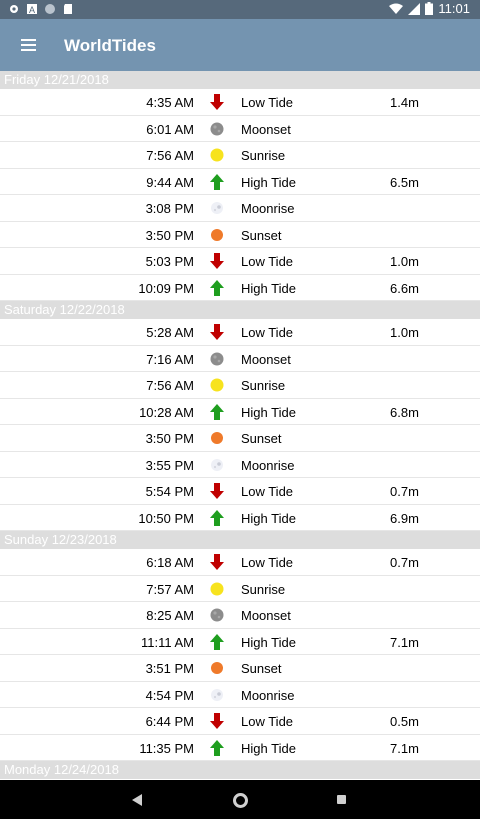 The width and height of the screenshot is (480, 819). Describe the element at coordinates (240, 695) in the screenshot. I see `event-row: 4:54 PM Moonrise` at that location.